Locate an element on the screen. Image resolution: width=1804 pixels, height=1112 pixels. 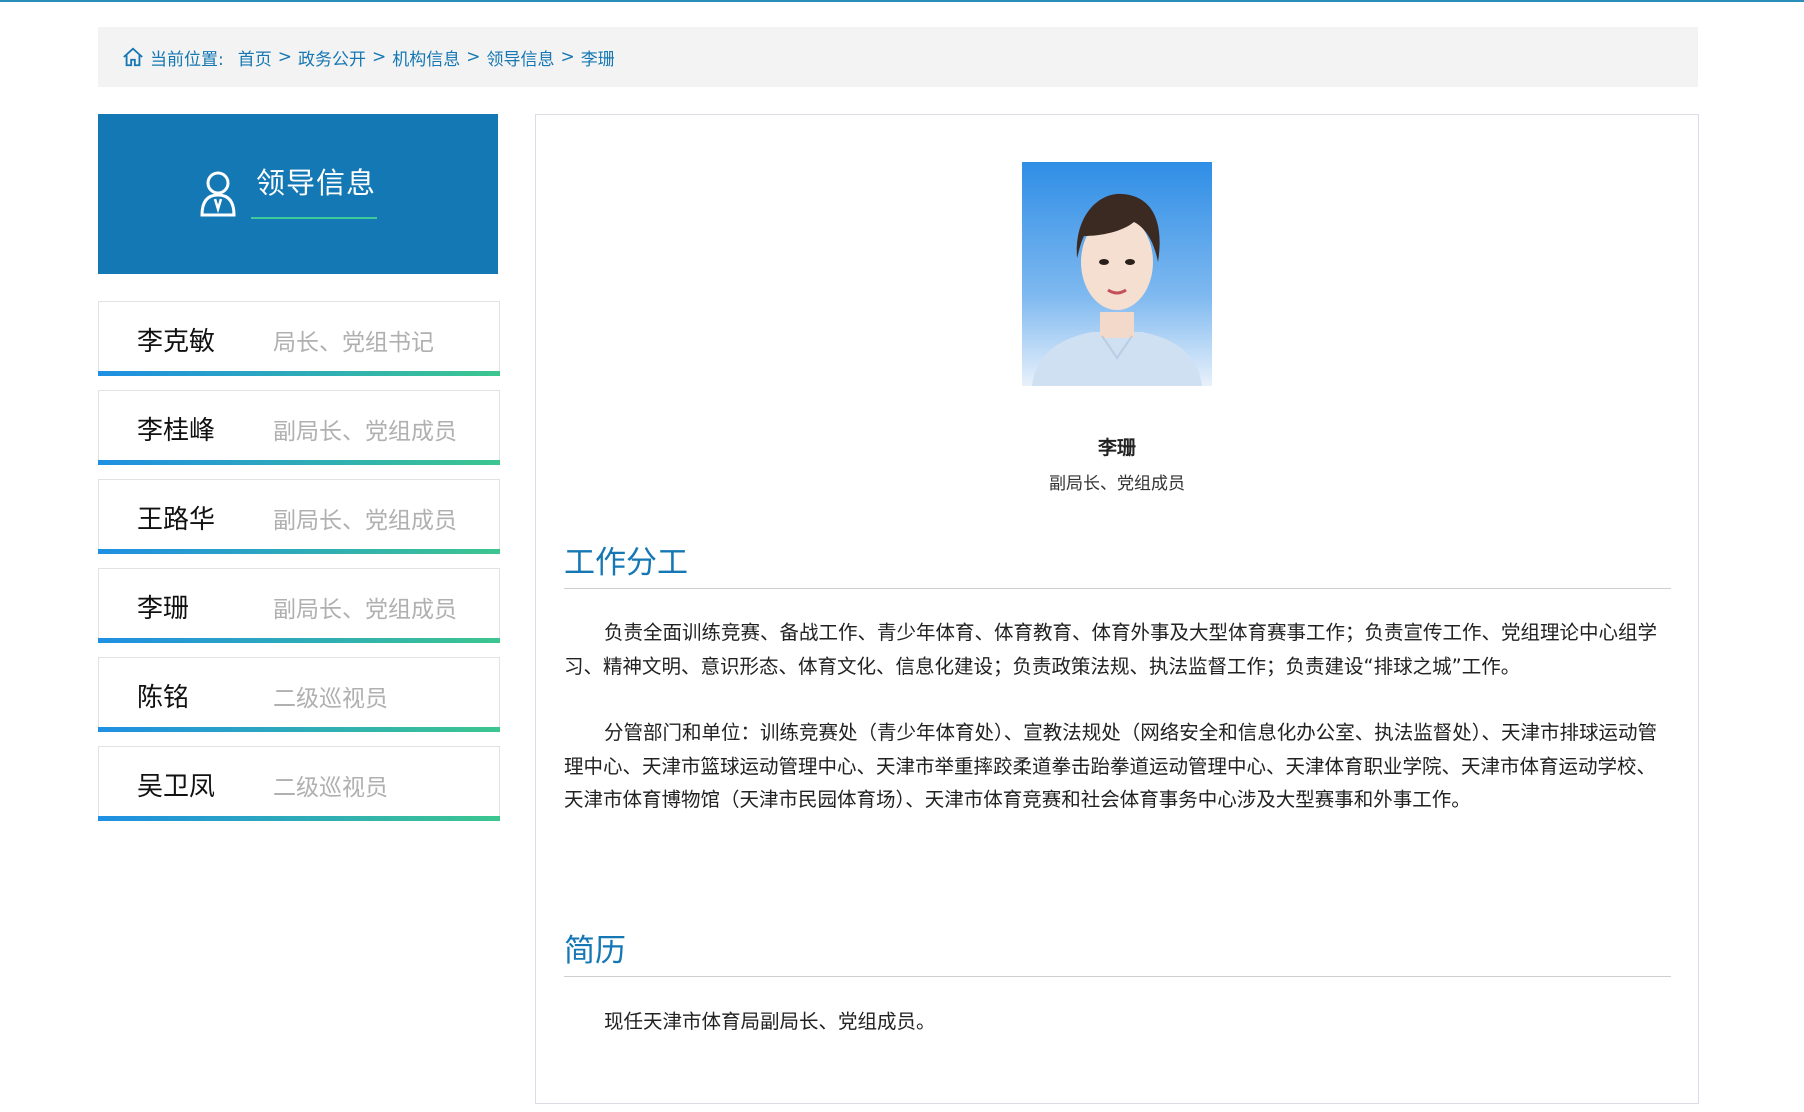
leader-item-wang-luhua: 王路华 副局长、党组成员 is located at coordinates (299, 516).